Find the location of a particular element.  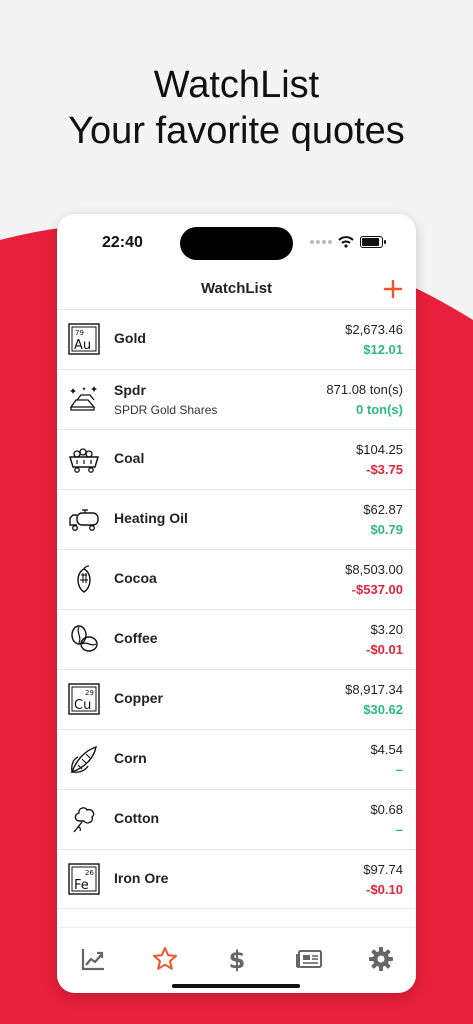

item-name: Iron Ore is located at coordinates (141, 878).